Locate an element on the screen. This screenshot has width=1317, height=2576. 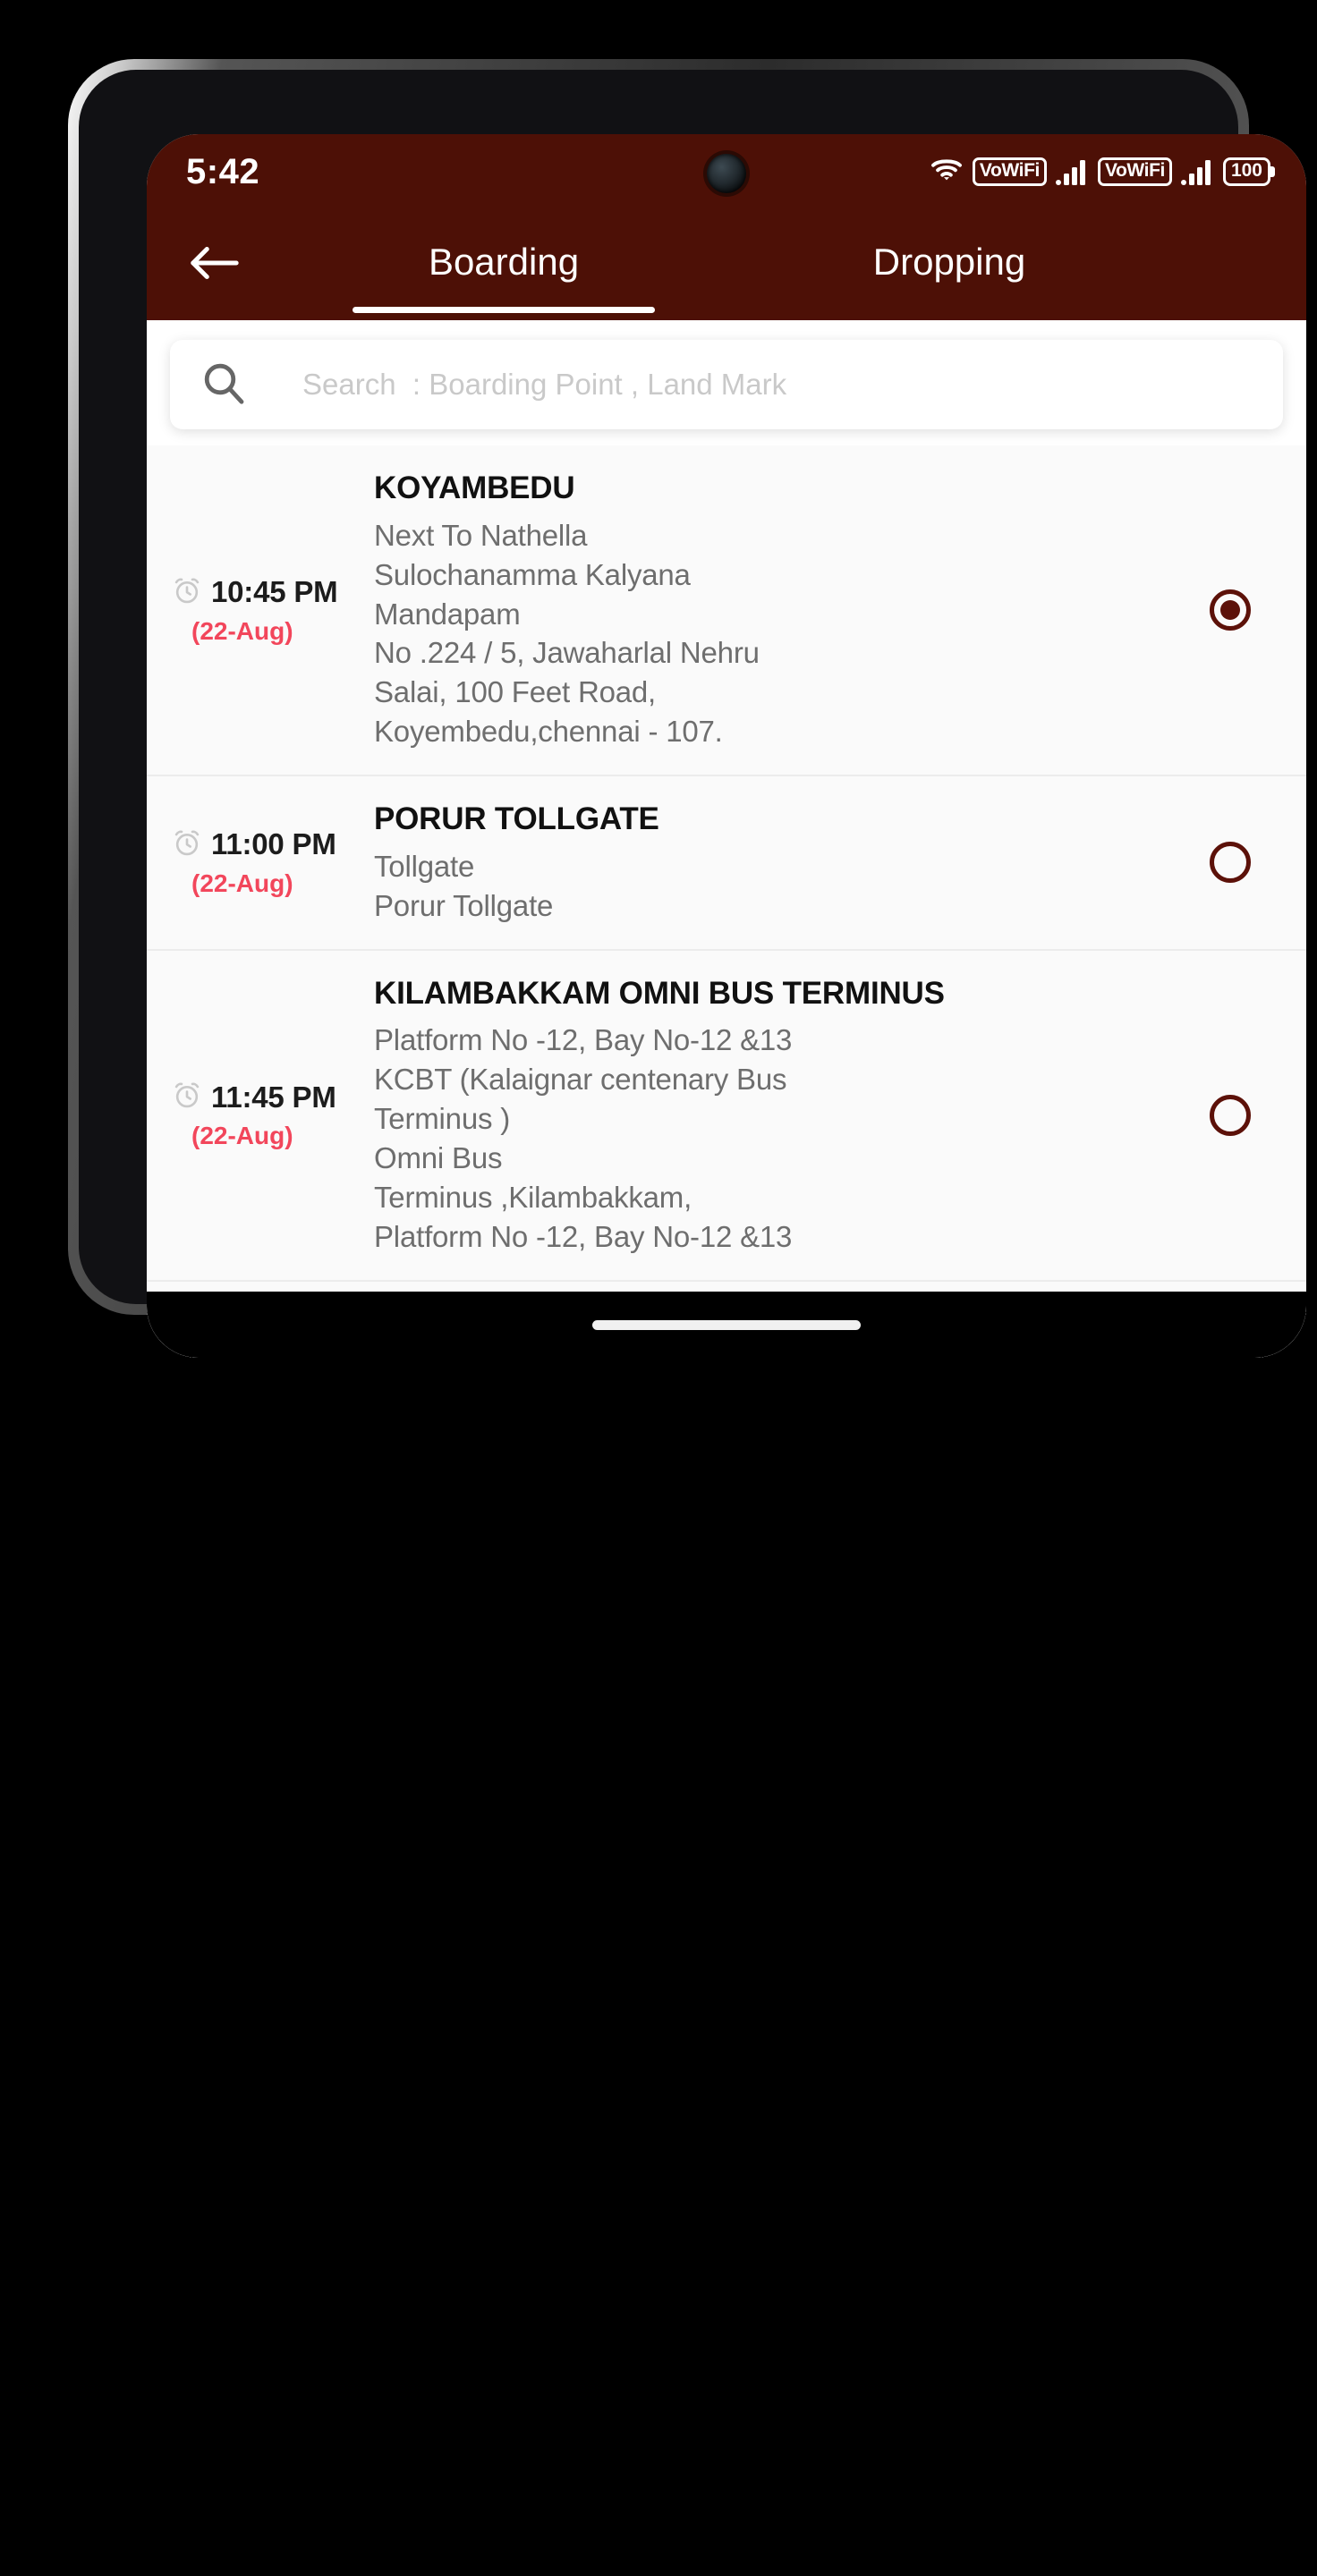
boarding-point-name: KILAMBAKKAM OMNI BUS TERMINUS is located at coordinates (660, 993).